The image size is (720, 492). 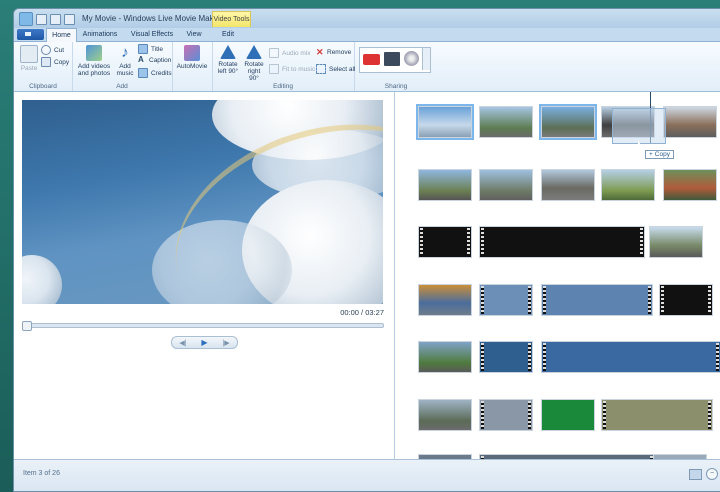 I want to click on playback-controls: ◀| ▶ |▶, so click(x=204, y=342).